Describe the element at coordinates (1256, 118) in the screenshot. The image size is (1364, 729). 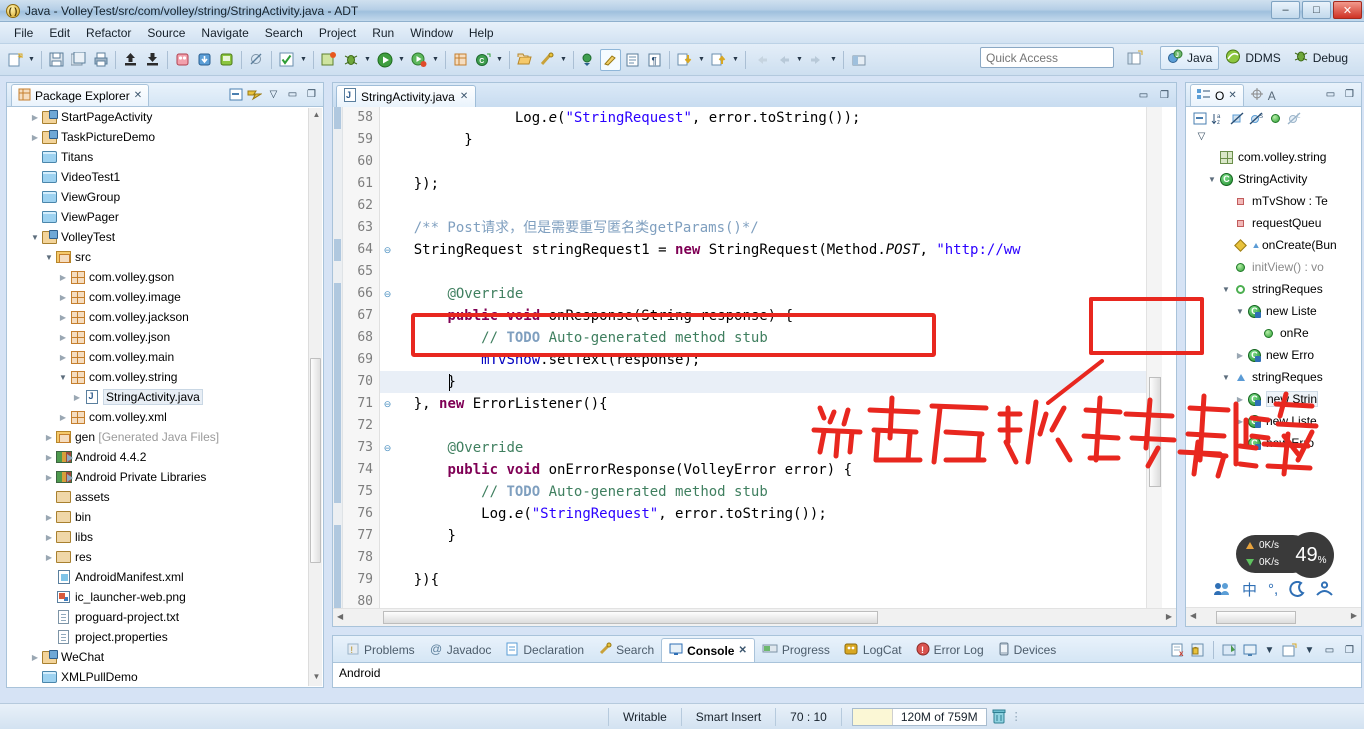
I see `hide-static-icon: S` at that location.